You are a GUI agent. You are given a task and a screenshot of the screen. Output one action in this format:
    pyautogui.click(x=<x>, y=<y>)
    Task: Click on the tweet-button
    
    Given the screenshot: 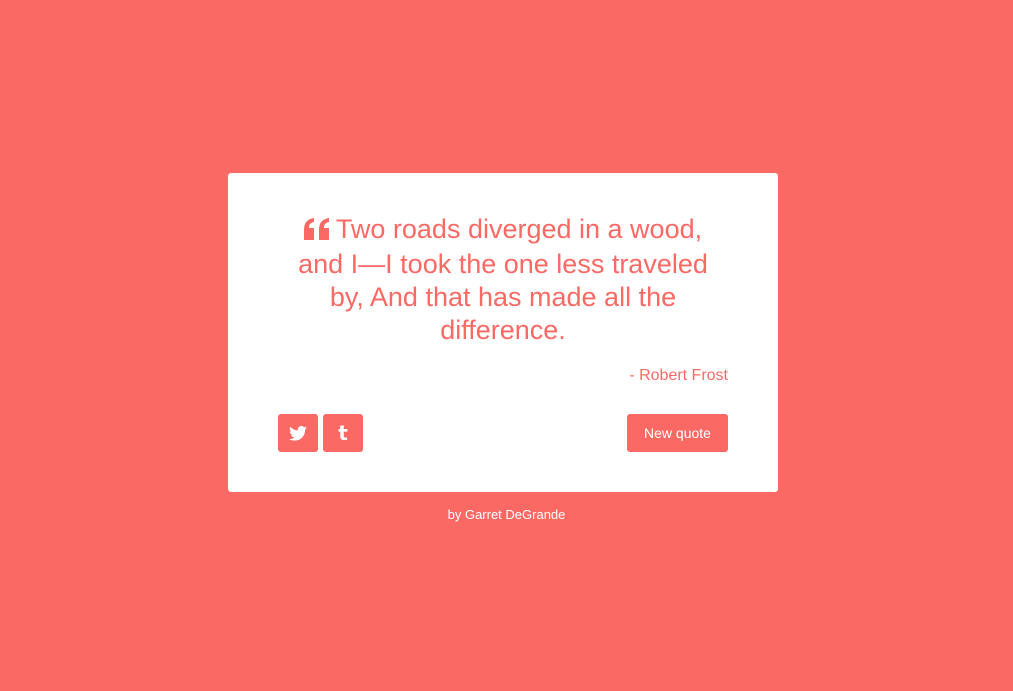 What is the action you would take?
    pyautogui.click(x=298, y=433)
    